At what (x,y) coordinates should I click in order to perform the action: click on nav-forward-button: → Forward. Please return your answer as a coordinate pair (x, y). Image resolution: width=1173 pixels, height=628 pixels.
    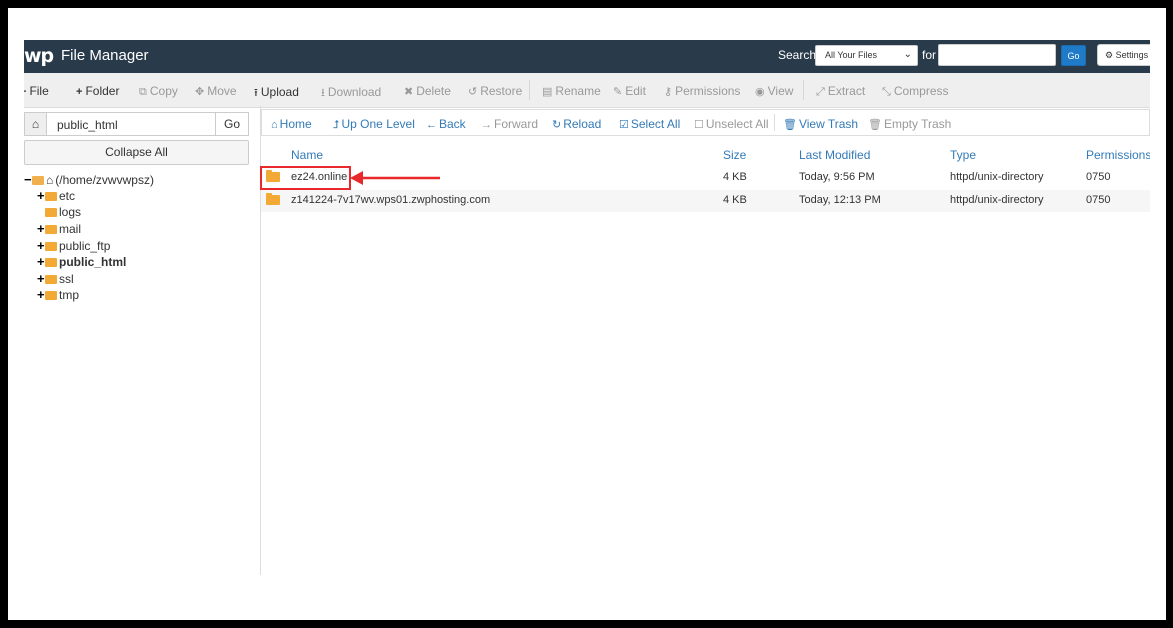
    Looking at the image, I should click on (509, 124).